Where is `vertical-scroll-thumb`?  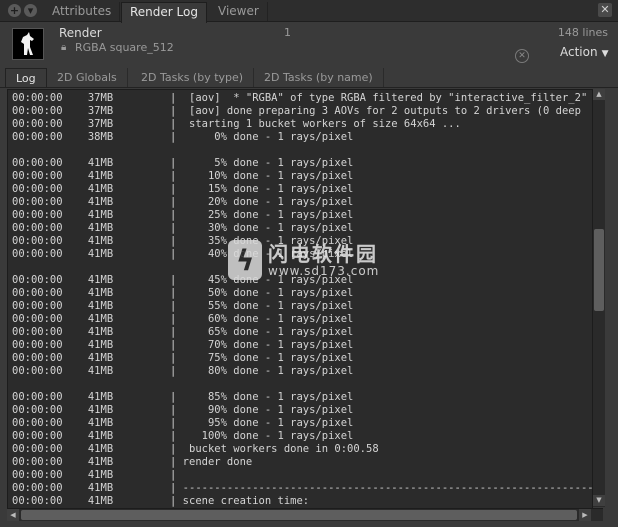 vertical-scroll-thumb is located at coordinates (599, 270).